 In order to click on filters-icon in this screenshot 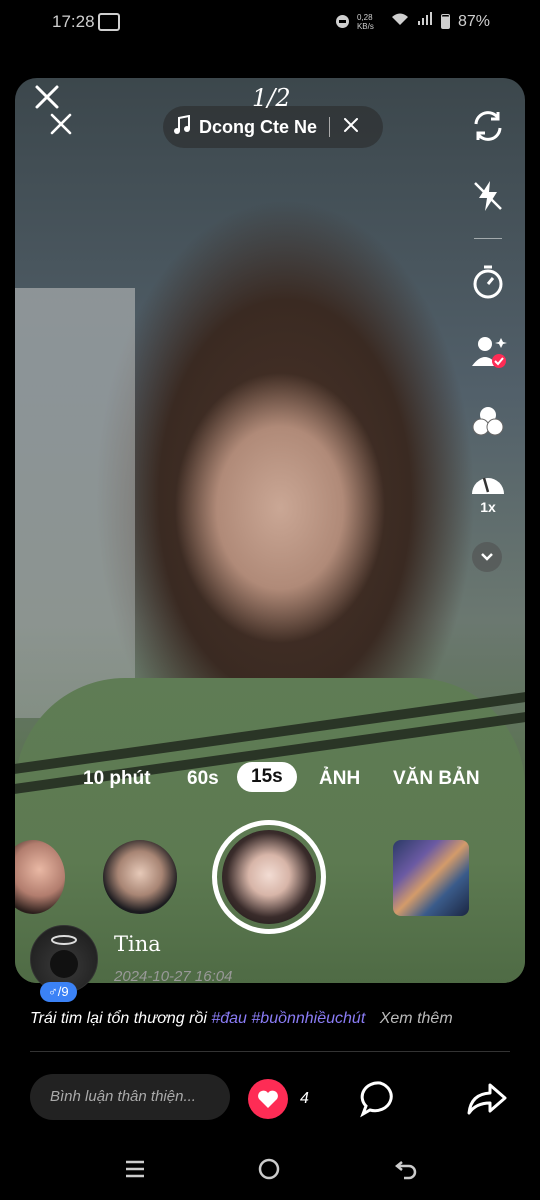, I will do `click(488, 421)`.